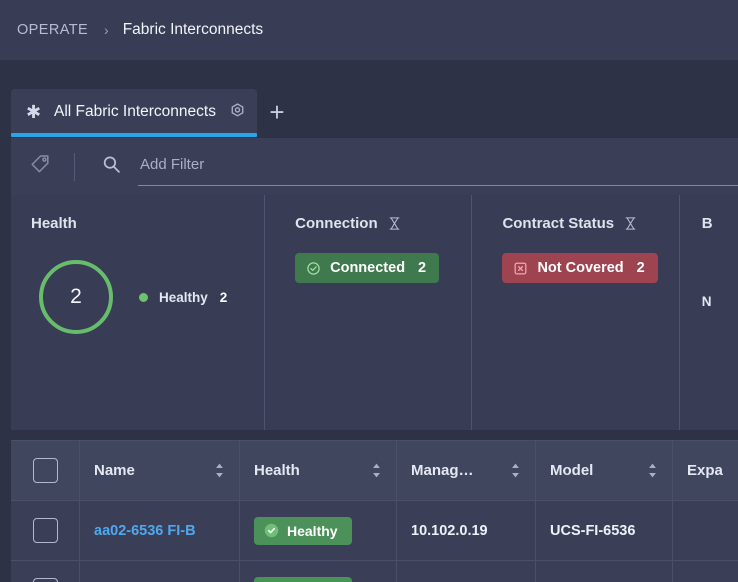 The width and height of the screenshot is (738, 582). What do you see at coordinates (193, 29) in the screenshot?
I see `page-title: Fabric Interconnects` at bounding box center [193, 29].